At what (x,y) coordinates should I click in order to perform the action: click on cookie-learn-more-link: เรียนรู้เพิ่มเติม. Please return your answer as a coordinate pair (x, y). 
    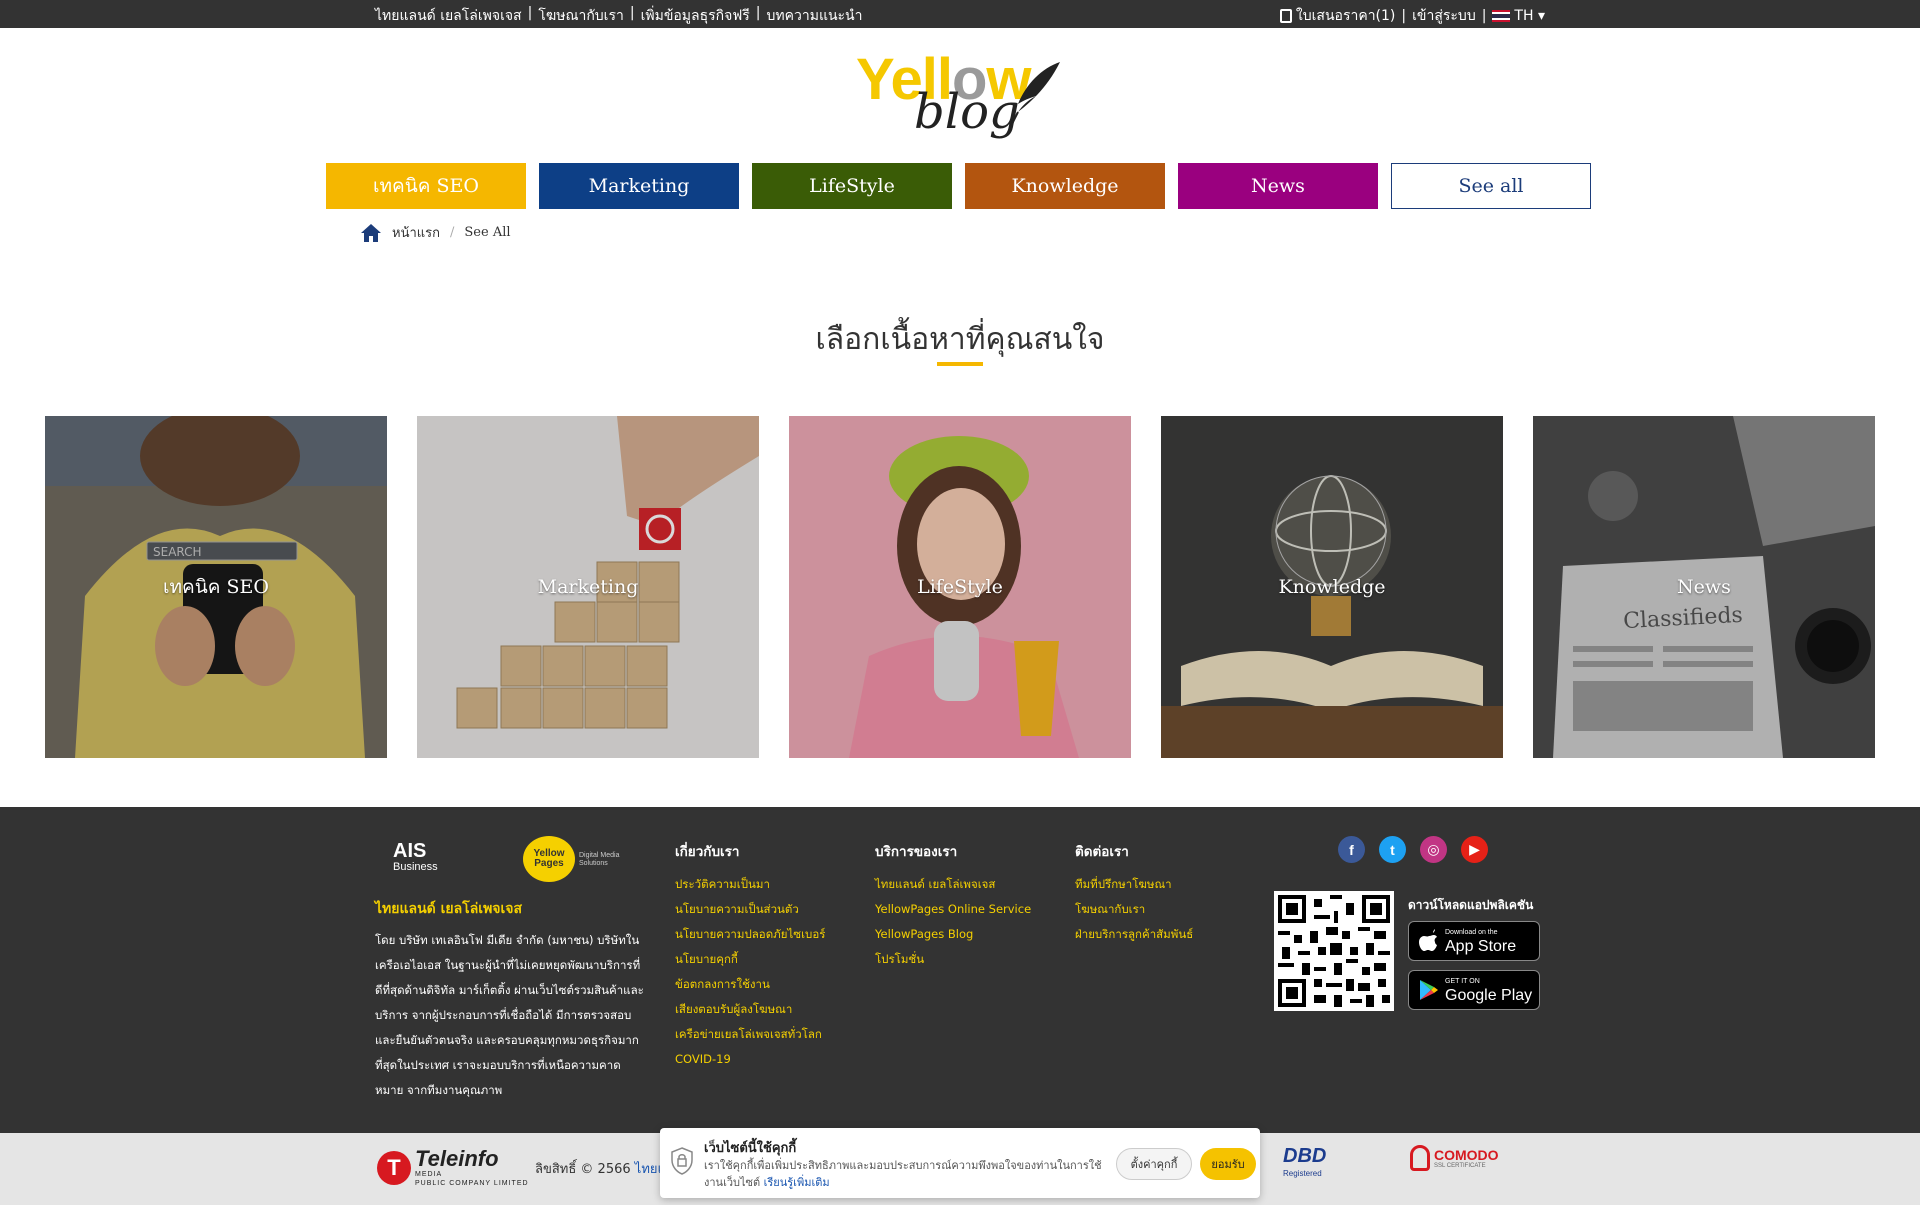
    Looking at the image, I should click on (797, 1182).